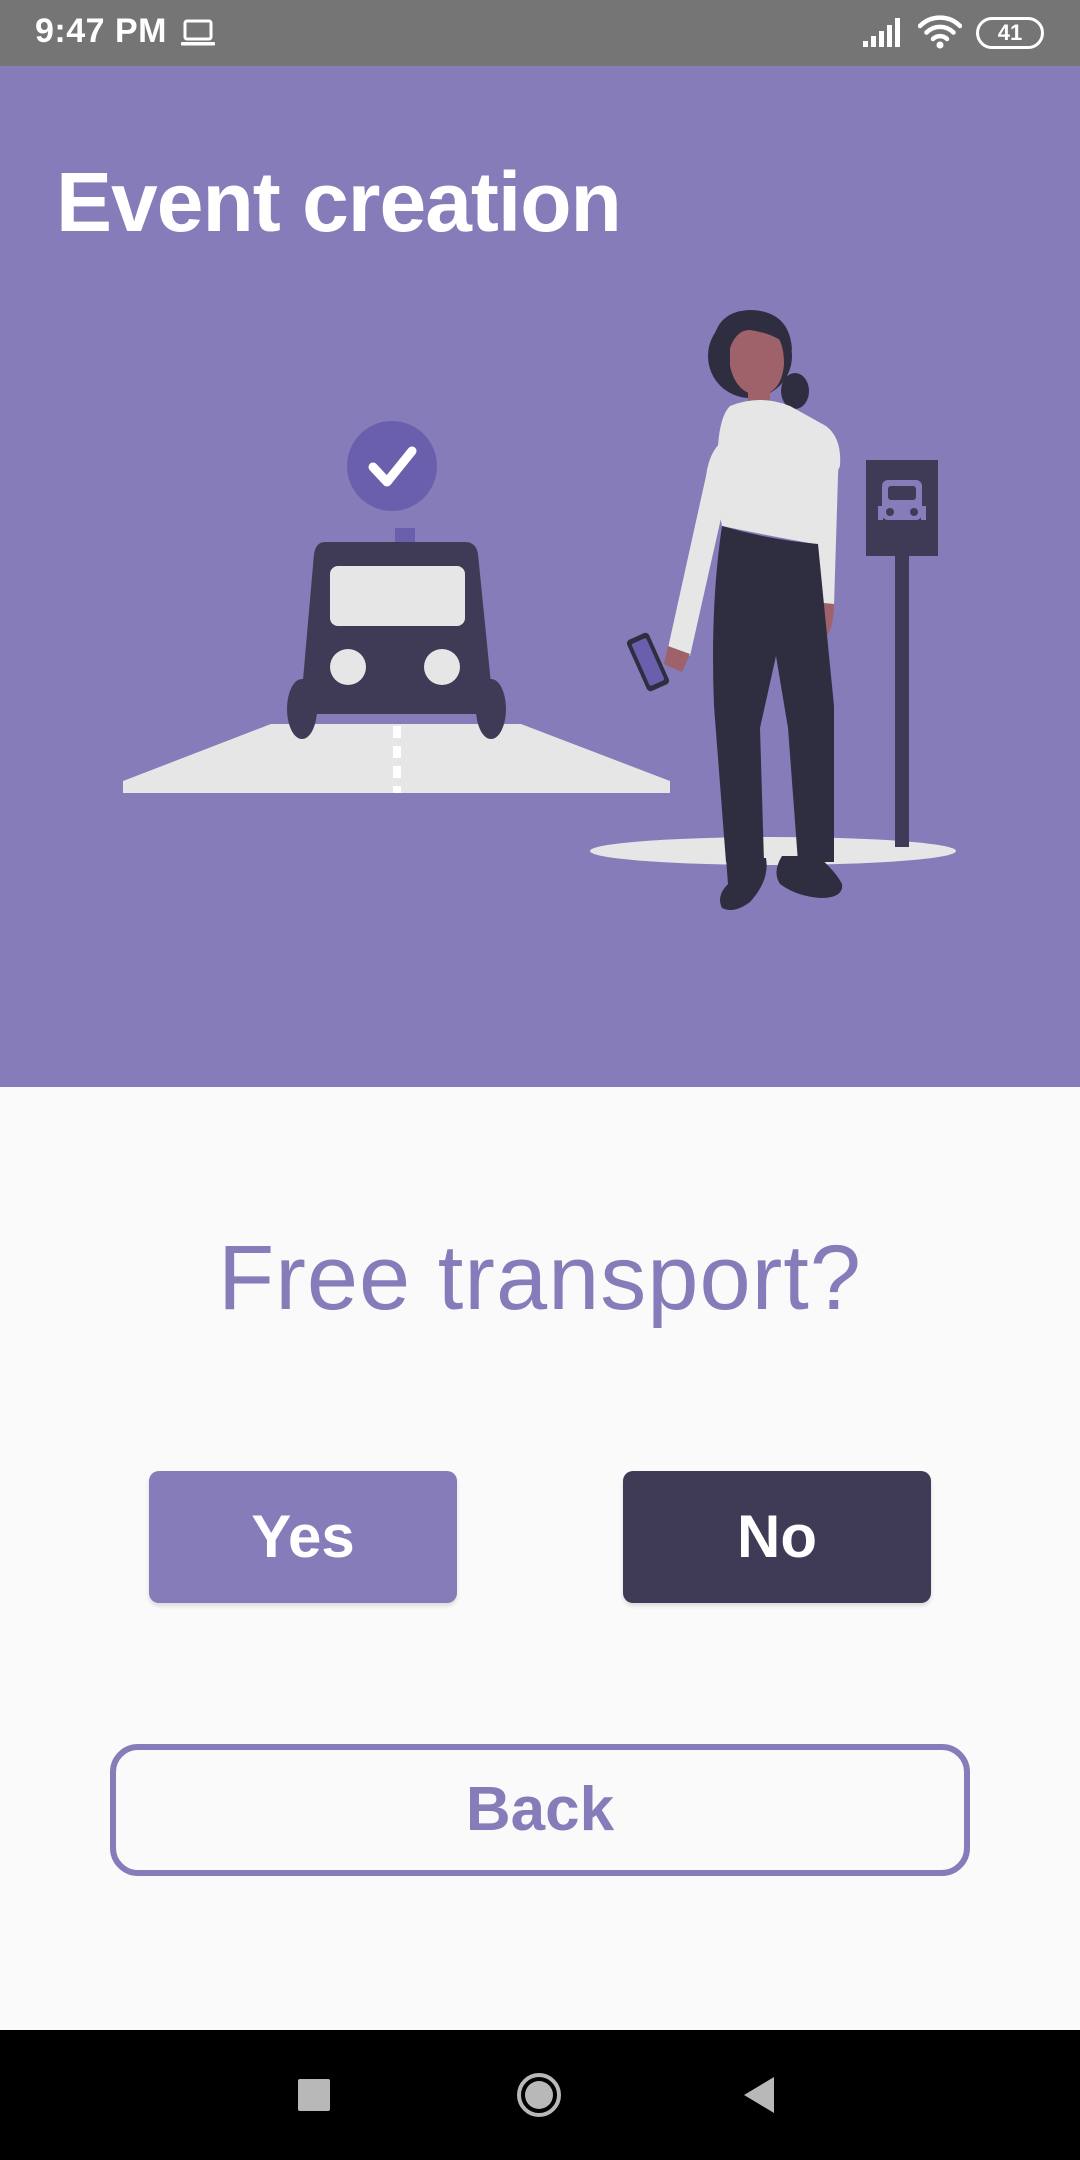 This screenshot has width=1080, height=2160. I want to click on laptop-icon, so click(198, 32).